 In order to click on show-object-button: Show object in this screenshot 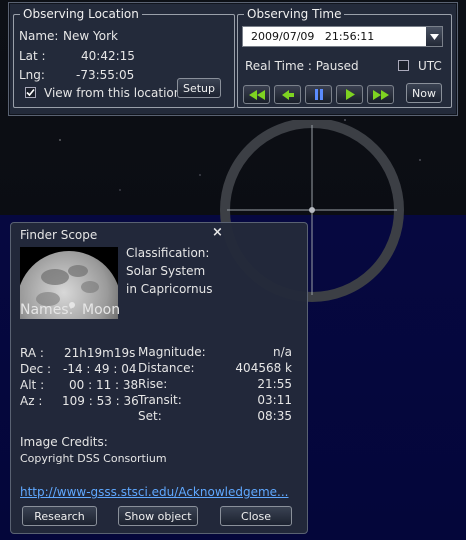, I will do `click(158, 516)`.